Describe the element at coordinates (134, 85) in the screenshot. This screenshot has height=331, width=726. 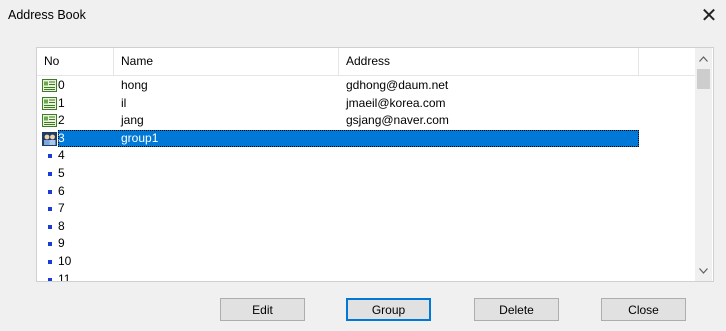
I see `cell-name: hong` at that location.